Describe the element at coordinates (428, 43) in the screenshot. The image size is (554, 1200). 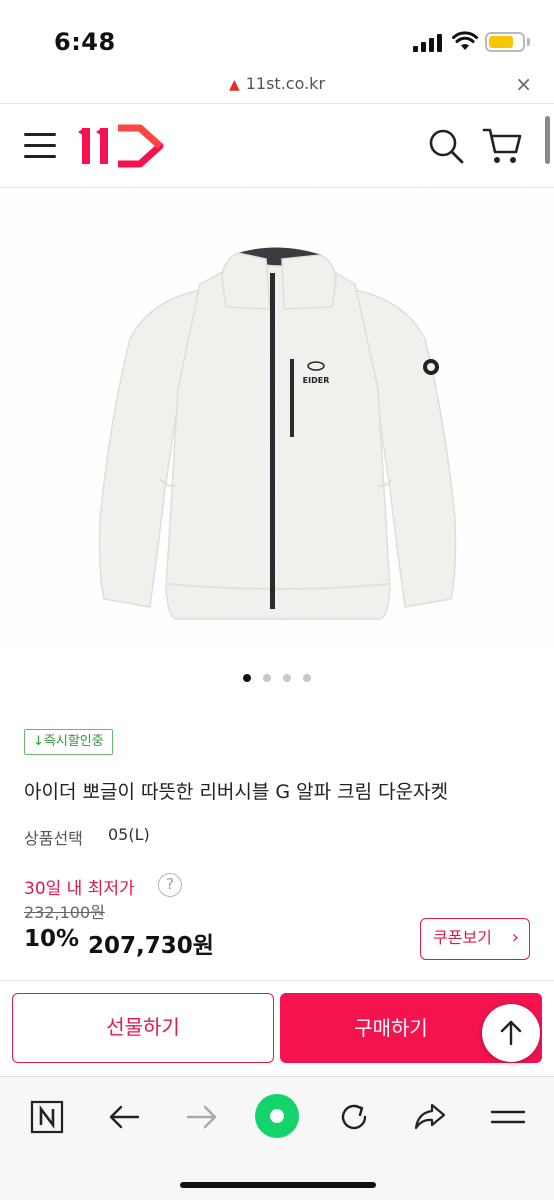
I see `signal-icon` at that location.